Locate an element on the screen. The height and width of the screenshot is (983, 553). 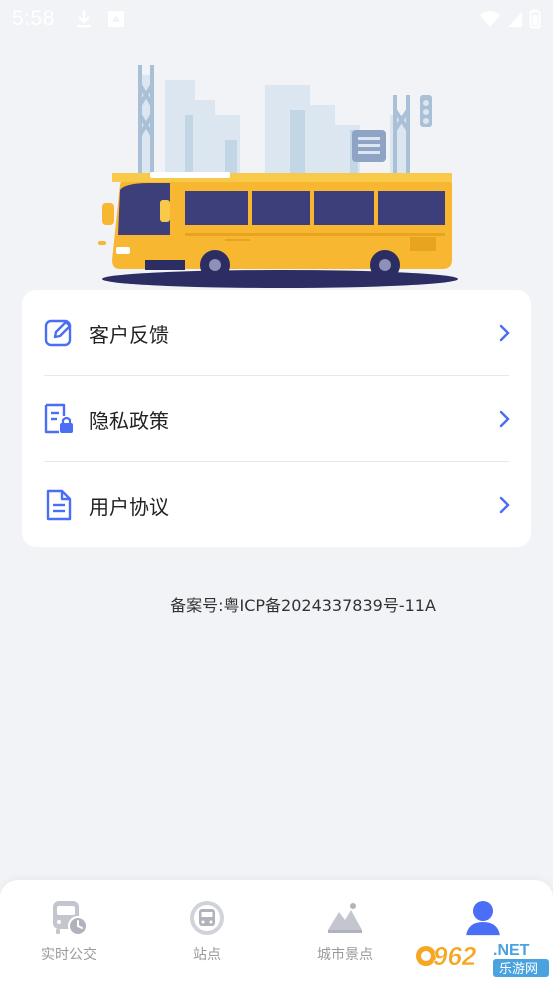
menu-item-privacy-policy: 隐私政策 is located at coordinates (276, 419).